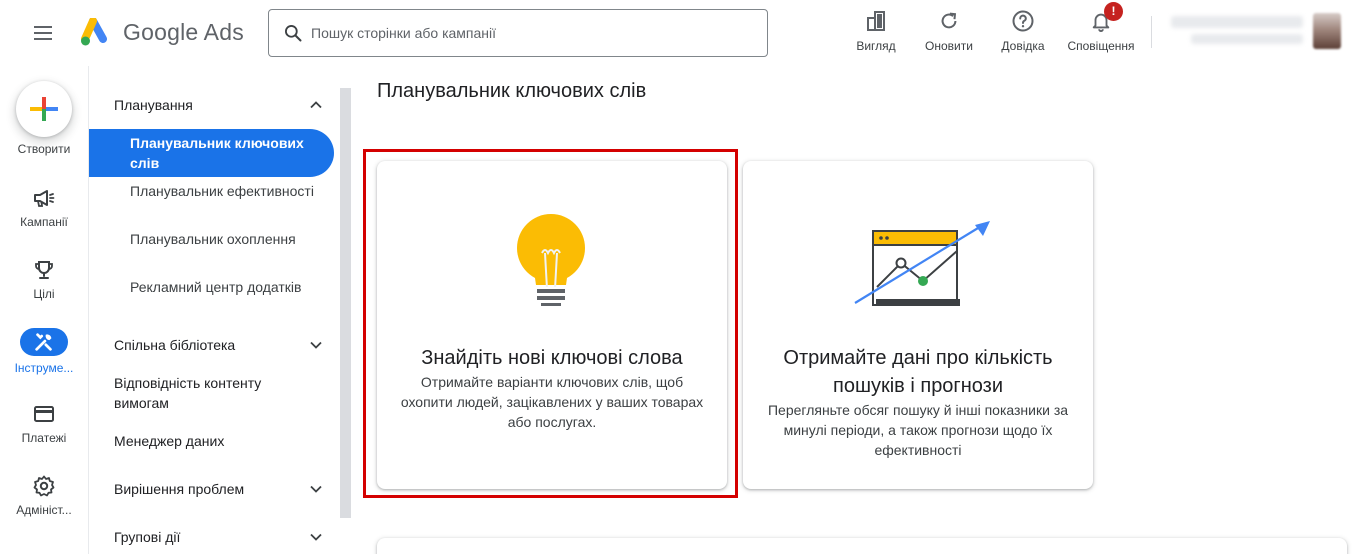 The image size is (1365, 554). What do you see at coordinates (1327, 31) in the screenshot?
I see `avatar` at bounding box center [1327, 31].